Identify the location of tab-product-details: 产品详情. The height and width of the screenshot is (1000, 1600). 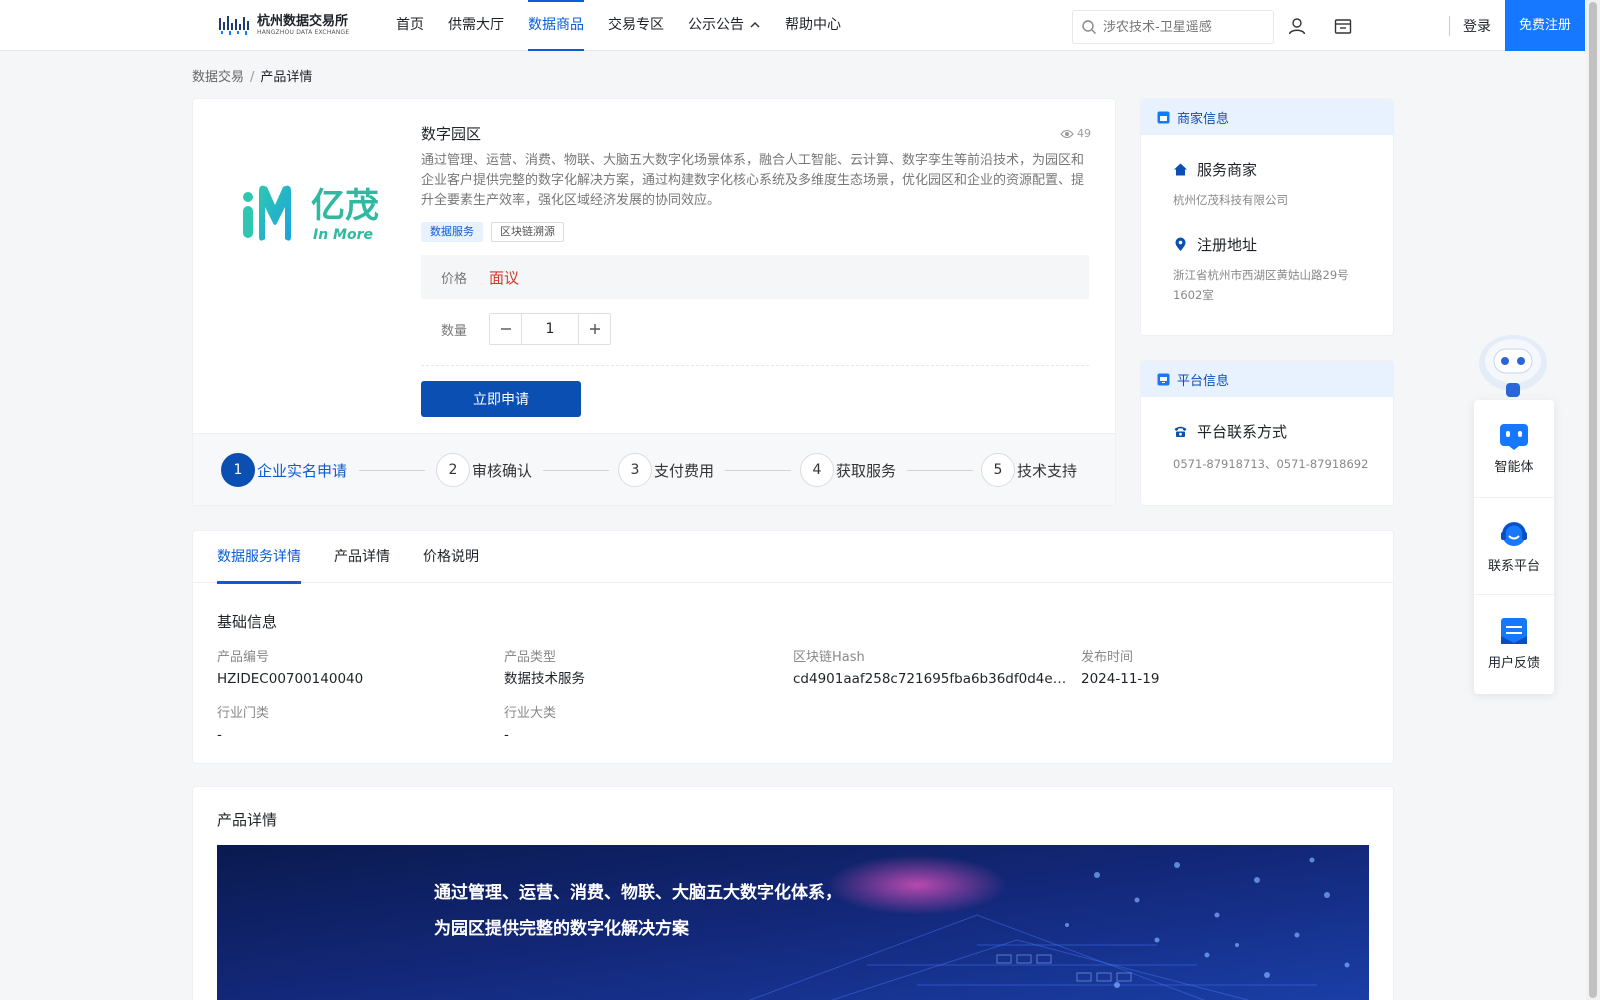
(362, 557).